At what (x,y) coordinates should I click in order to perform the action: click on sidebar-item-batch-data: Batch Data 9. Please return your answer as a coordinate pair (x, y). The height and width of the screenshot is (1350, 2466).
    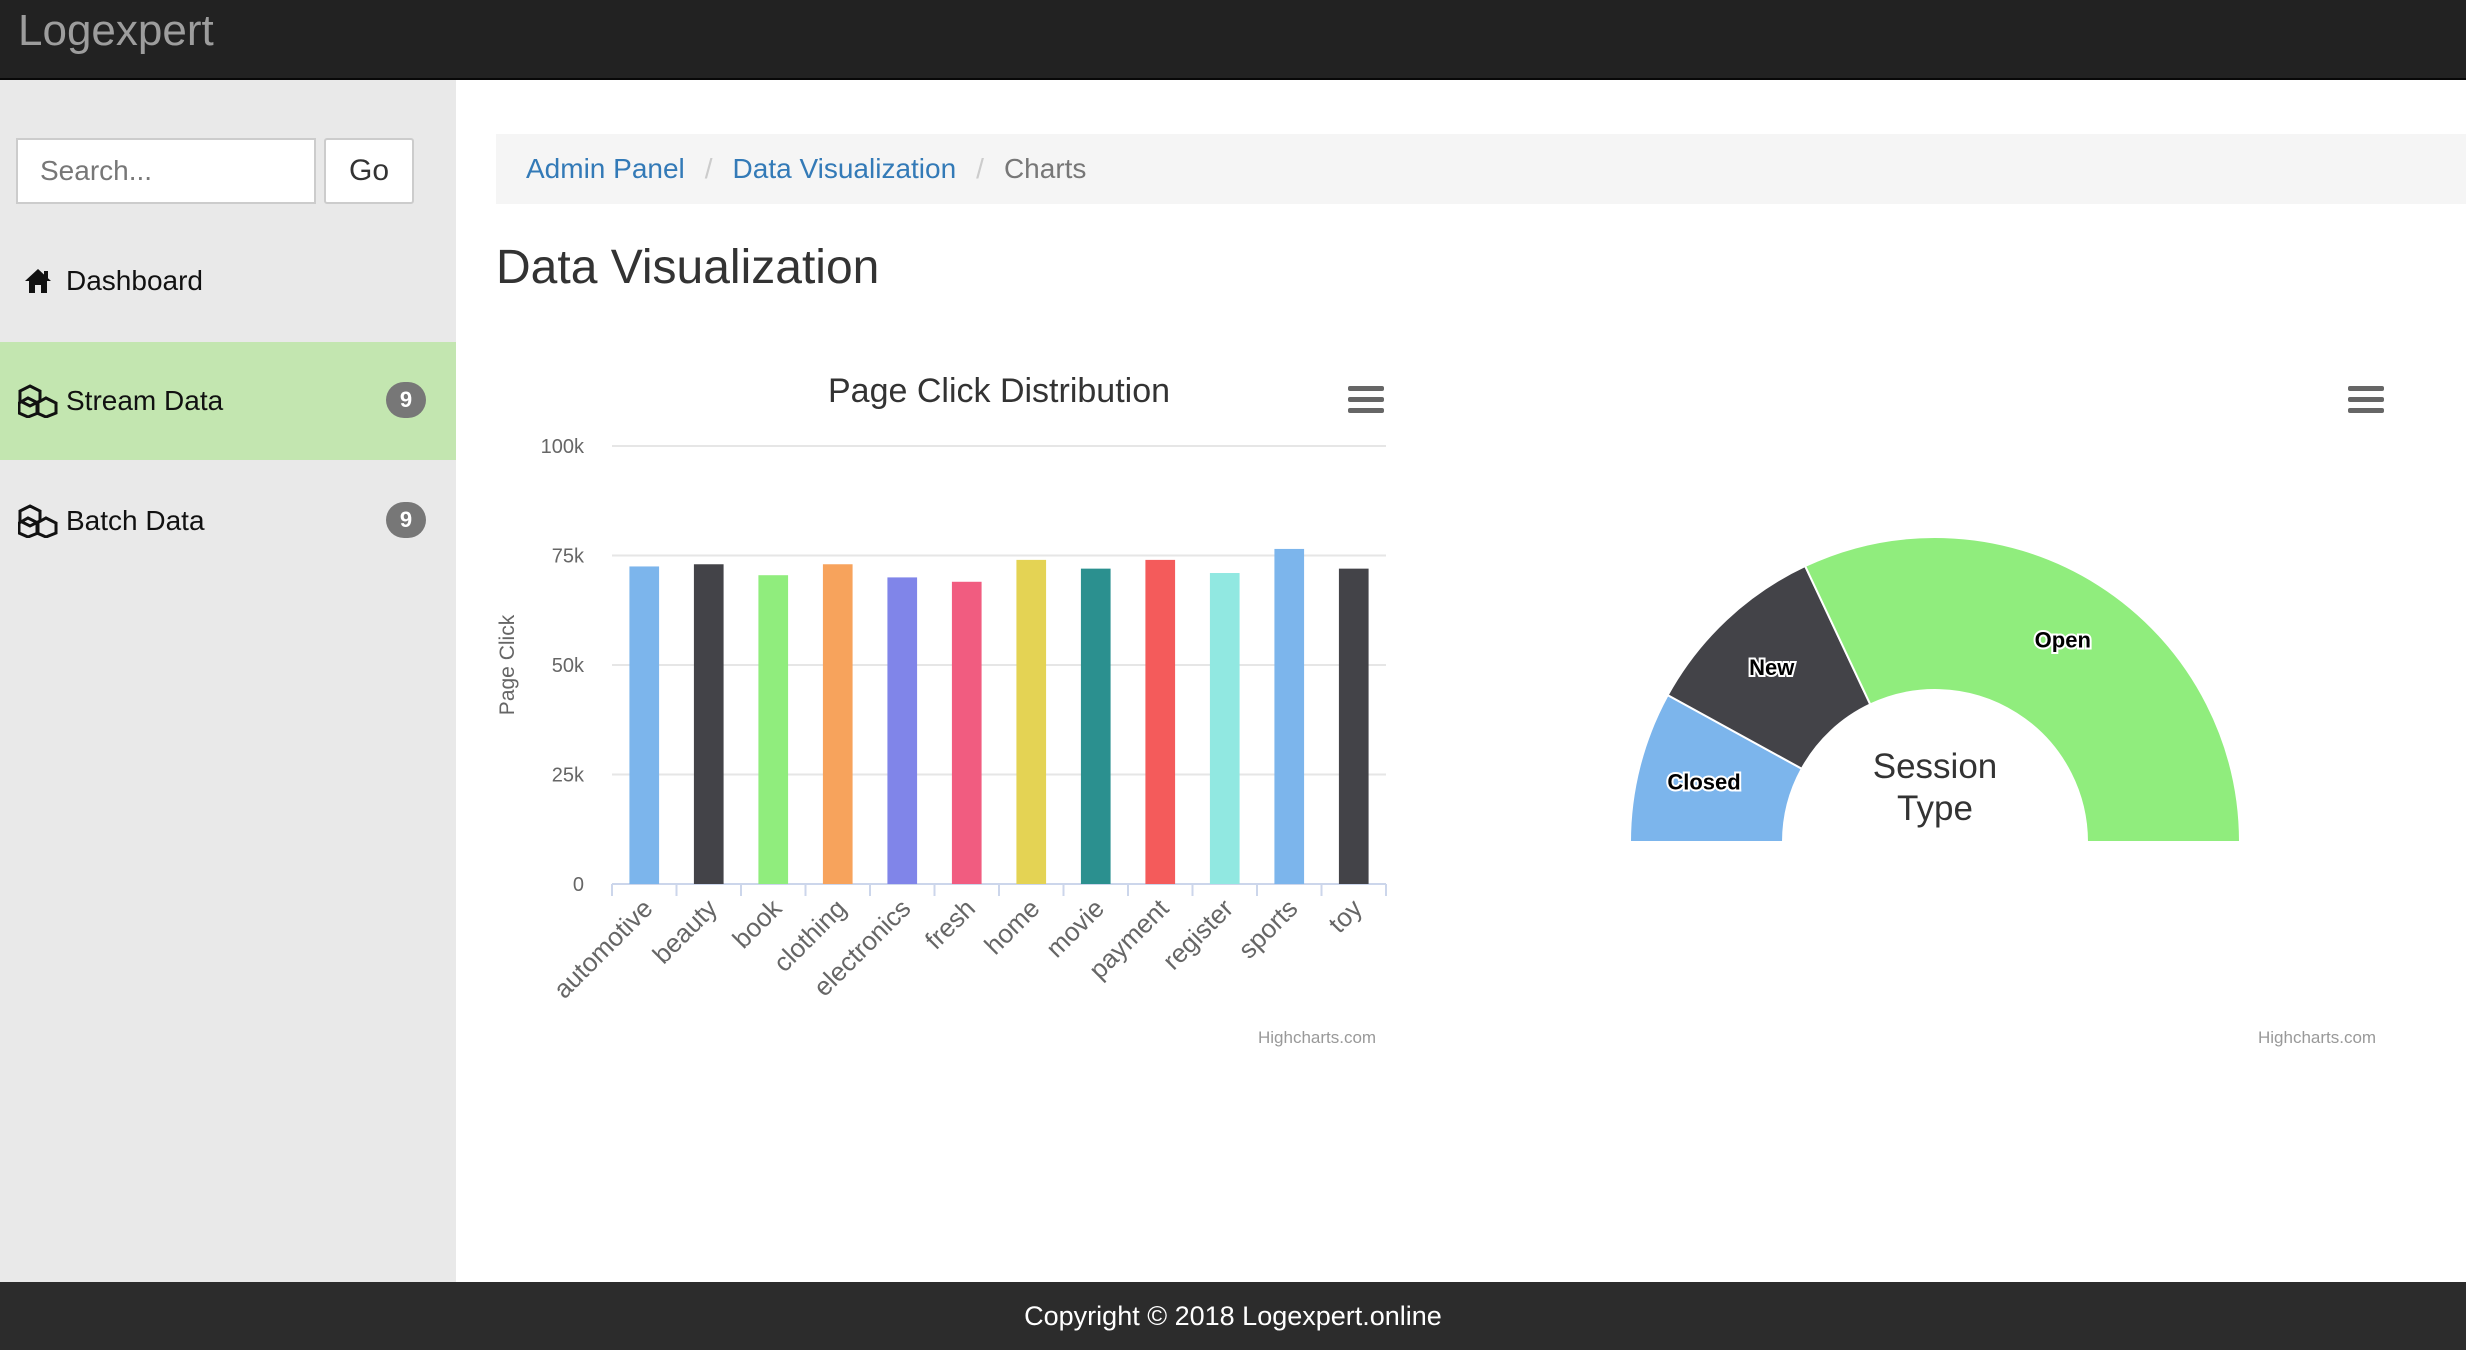
    Looking at the image, I should click on (228, 521).